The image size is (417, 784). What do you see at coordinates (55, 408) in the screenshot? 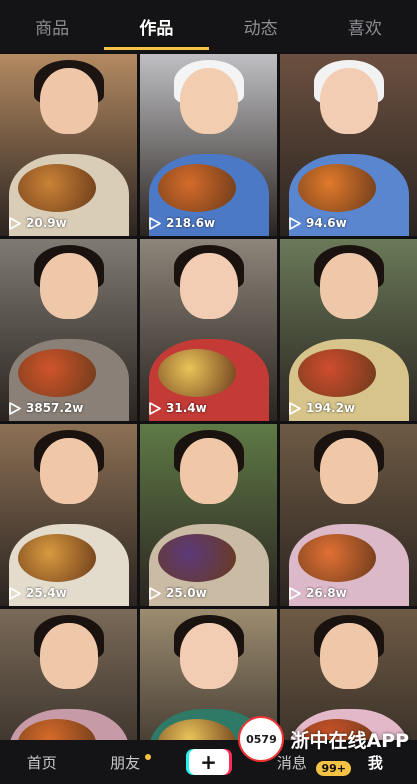
I see `view-count-label: 3857.2w` at bounding box center [55, 408].